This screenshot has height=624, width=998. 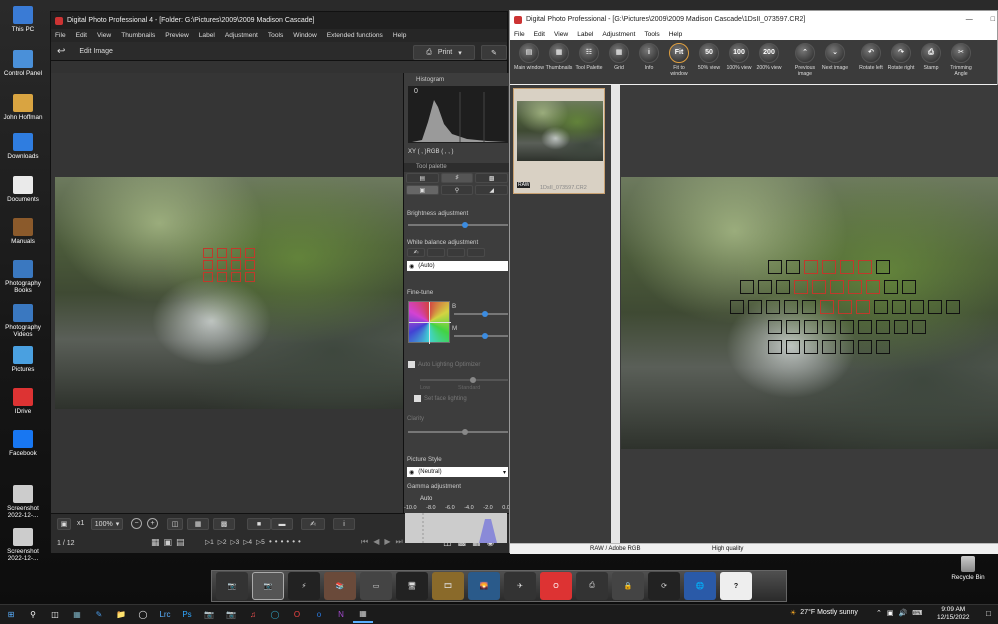 What do you see at coordinates (165, 615) in the screenshot?
I see `lightroom-icon: Lrc` at bounding box center [165, 615].